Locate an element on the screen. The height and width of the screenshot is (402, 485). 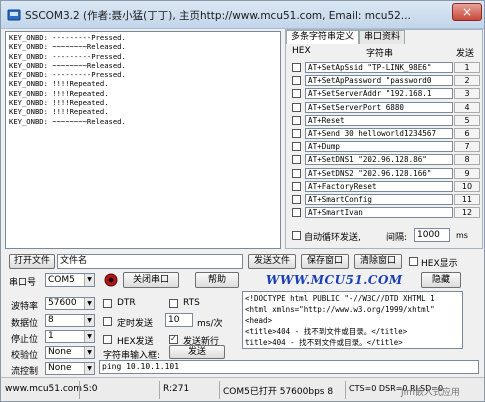
command-input: AT+FactoryReset is located at coordinates (379, 186).